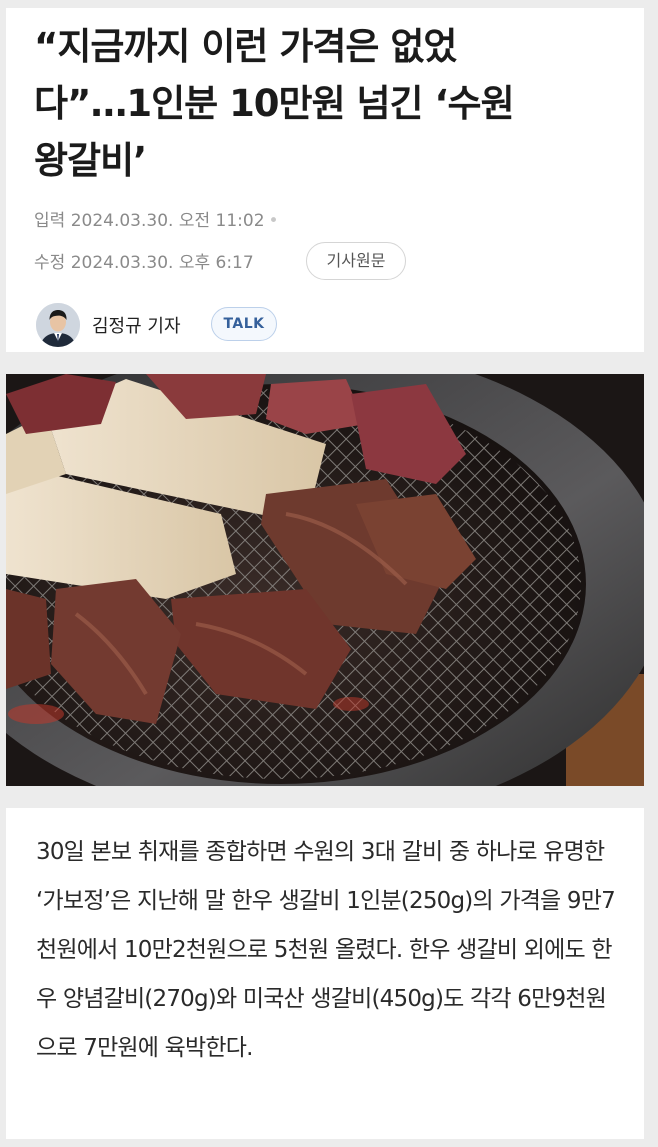 The height and width of the screenshot is (1147, 658). What do you see at coordinates (50, 263) in the screenshot?
I see `edit-label: 수정` at bounding box center [50, 263].